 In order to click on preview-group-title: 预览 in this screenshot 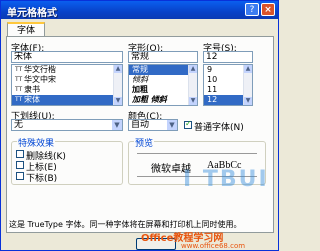, I will do `click(144, 142)`.